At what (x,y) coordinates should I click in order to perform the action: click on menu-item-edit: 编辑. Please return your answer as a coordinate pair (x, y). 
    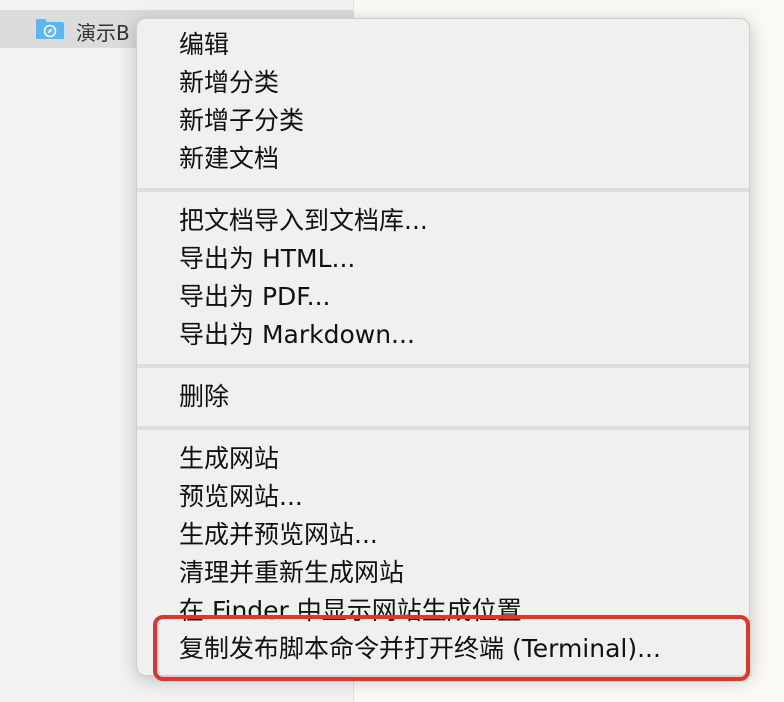
    Looking at the image, I should click on (204, 45).